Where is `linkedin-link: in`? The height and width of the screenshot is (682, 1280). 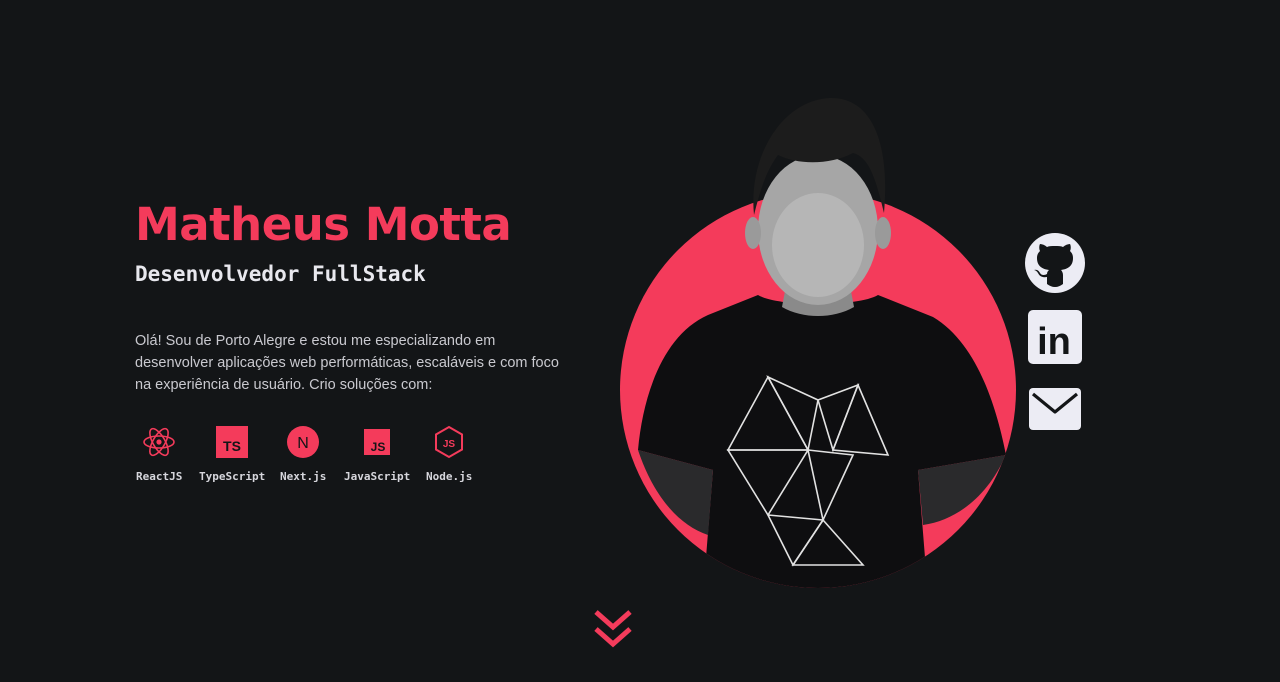
linkedin-link: in is located at coordinates (1055, 337).